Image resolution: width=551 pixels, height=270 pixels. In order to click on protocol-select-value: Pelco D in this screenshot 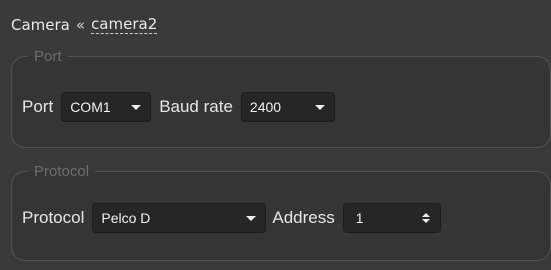, I will do `click(126, 218)`.